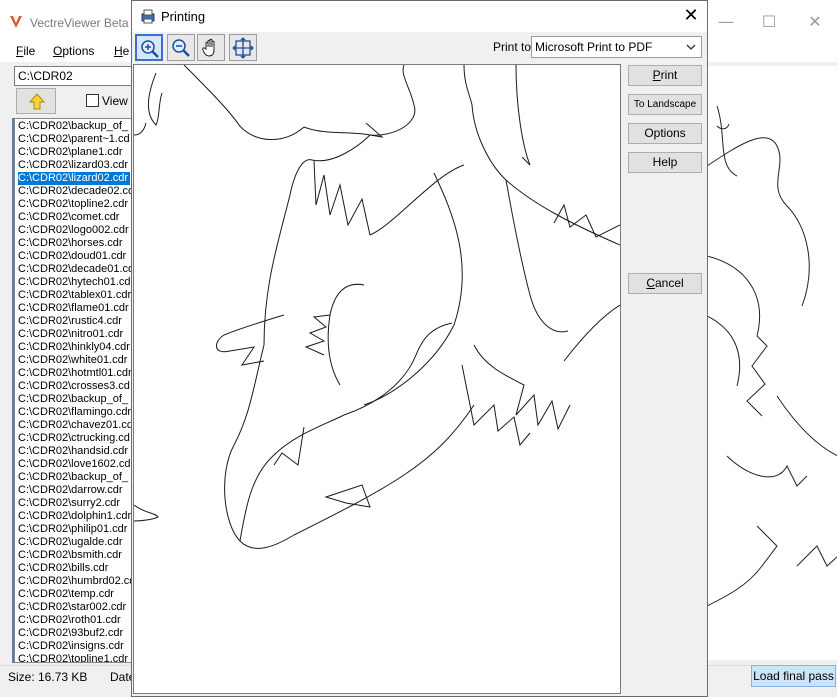 This screenshot has height=697, width=837. Describe the element at coordinates (121, 677) in the screenshot. I see `status-date: Date` at that location.